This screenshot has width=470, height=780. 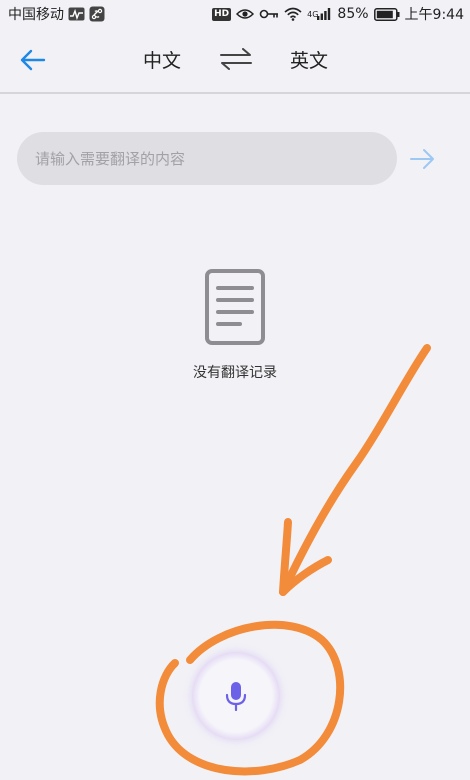 I want to click on send-button, so click(x=423, y=159).